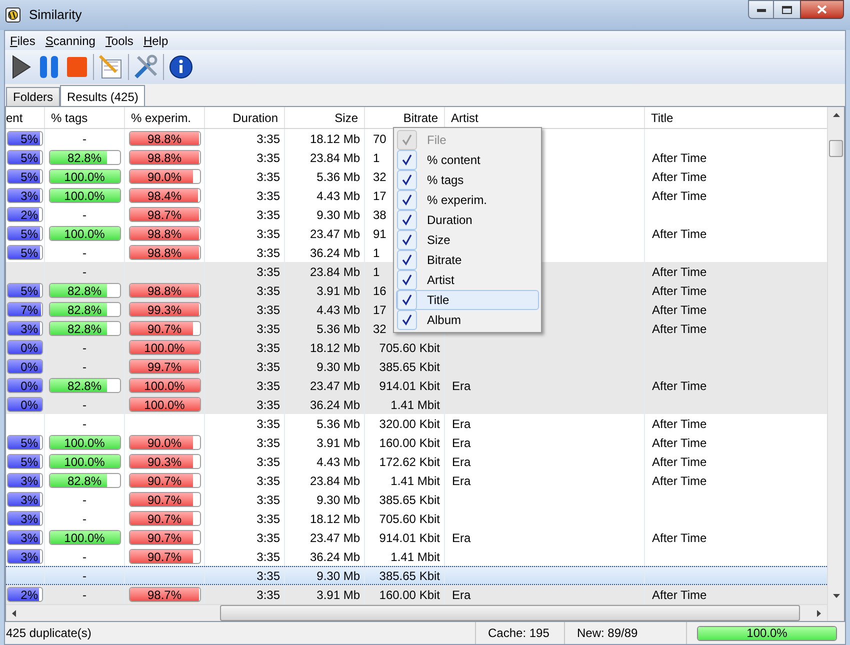 The image size is (850, 645). What do you see at coordinates (409, 443) in the screenshot?
I see `table-cell-text: 160.00 Kbit` at bounding box center [409, 443].